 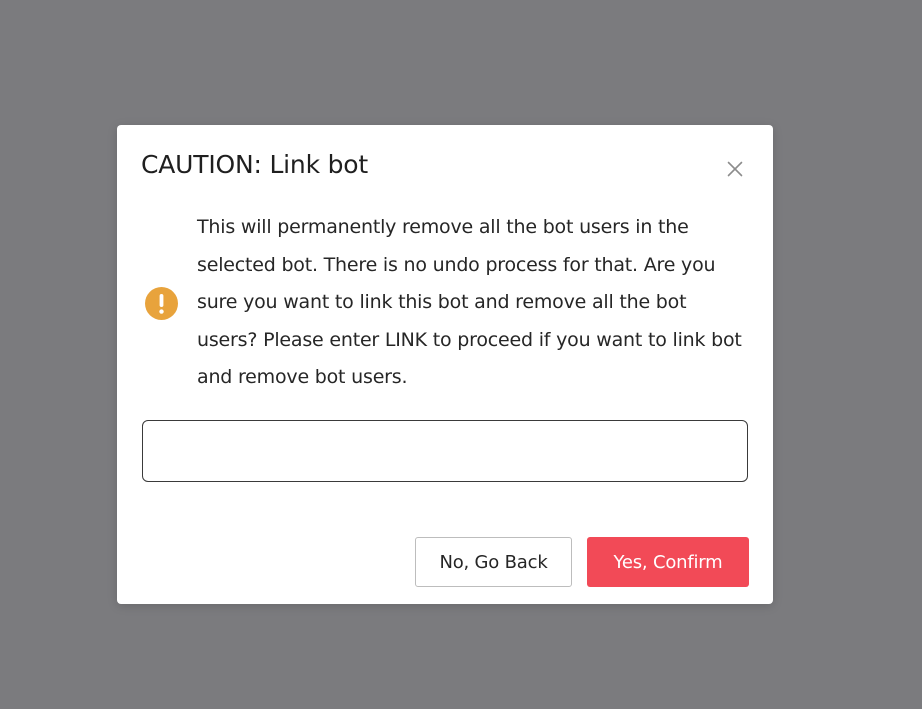 What do you see at coordinates (445, 451) in the screenshot?
I see `confirm-text-input` at bounding box center [445, 451].